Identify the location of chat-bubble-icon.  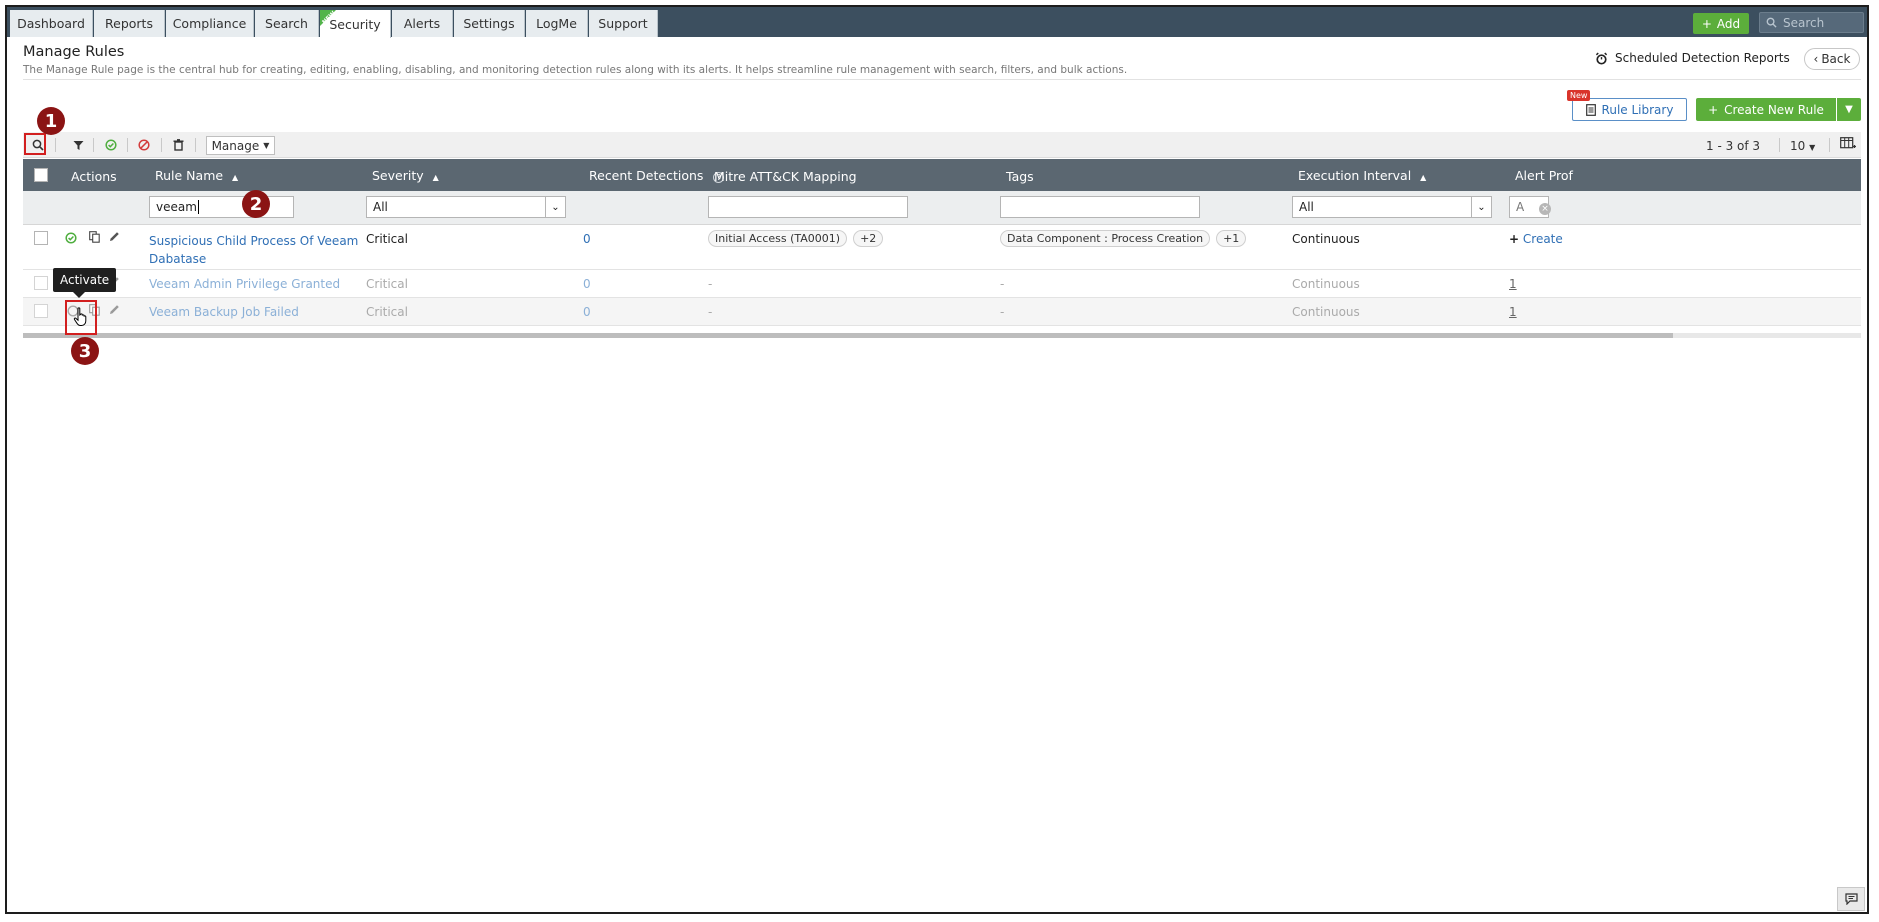
(1851, 899).